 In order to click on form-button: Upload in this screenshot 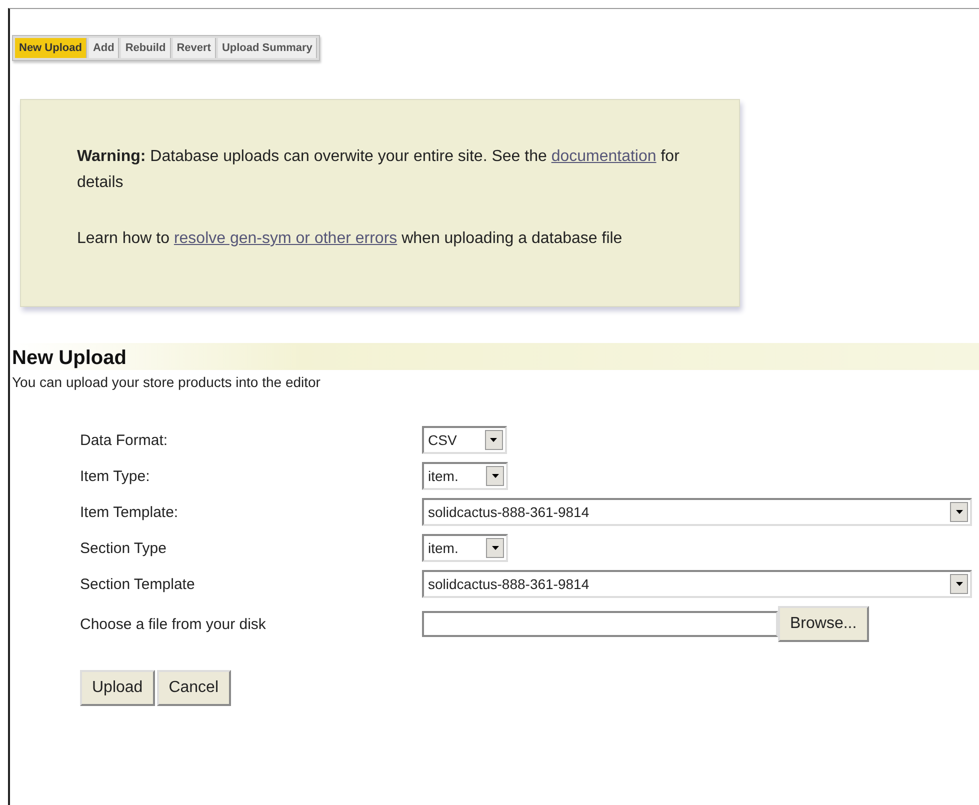, I will do `click(117, 688)`.